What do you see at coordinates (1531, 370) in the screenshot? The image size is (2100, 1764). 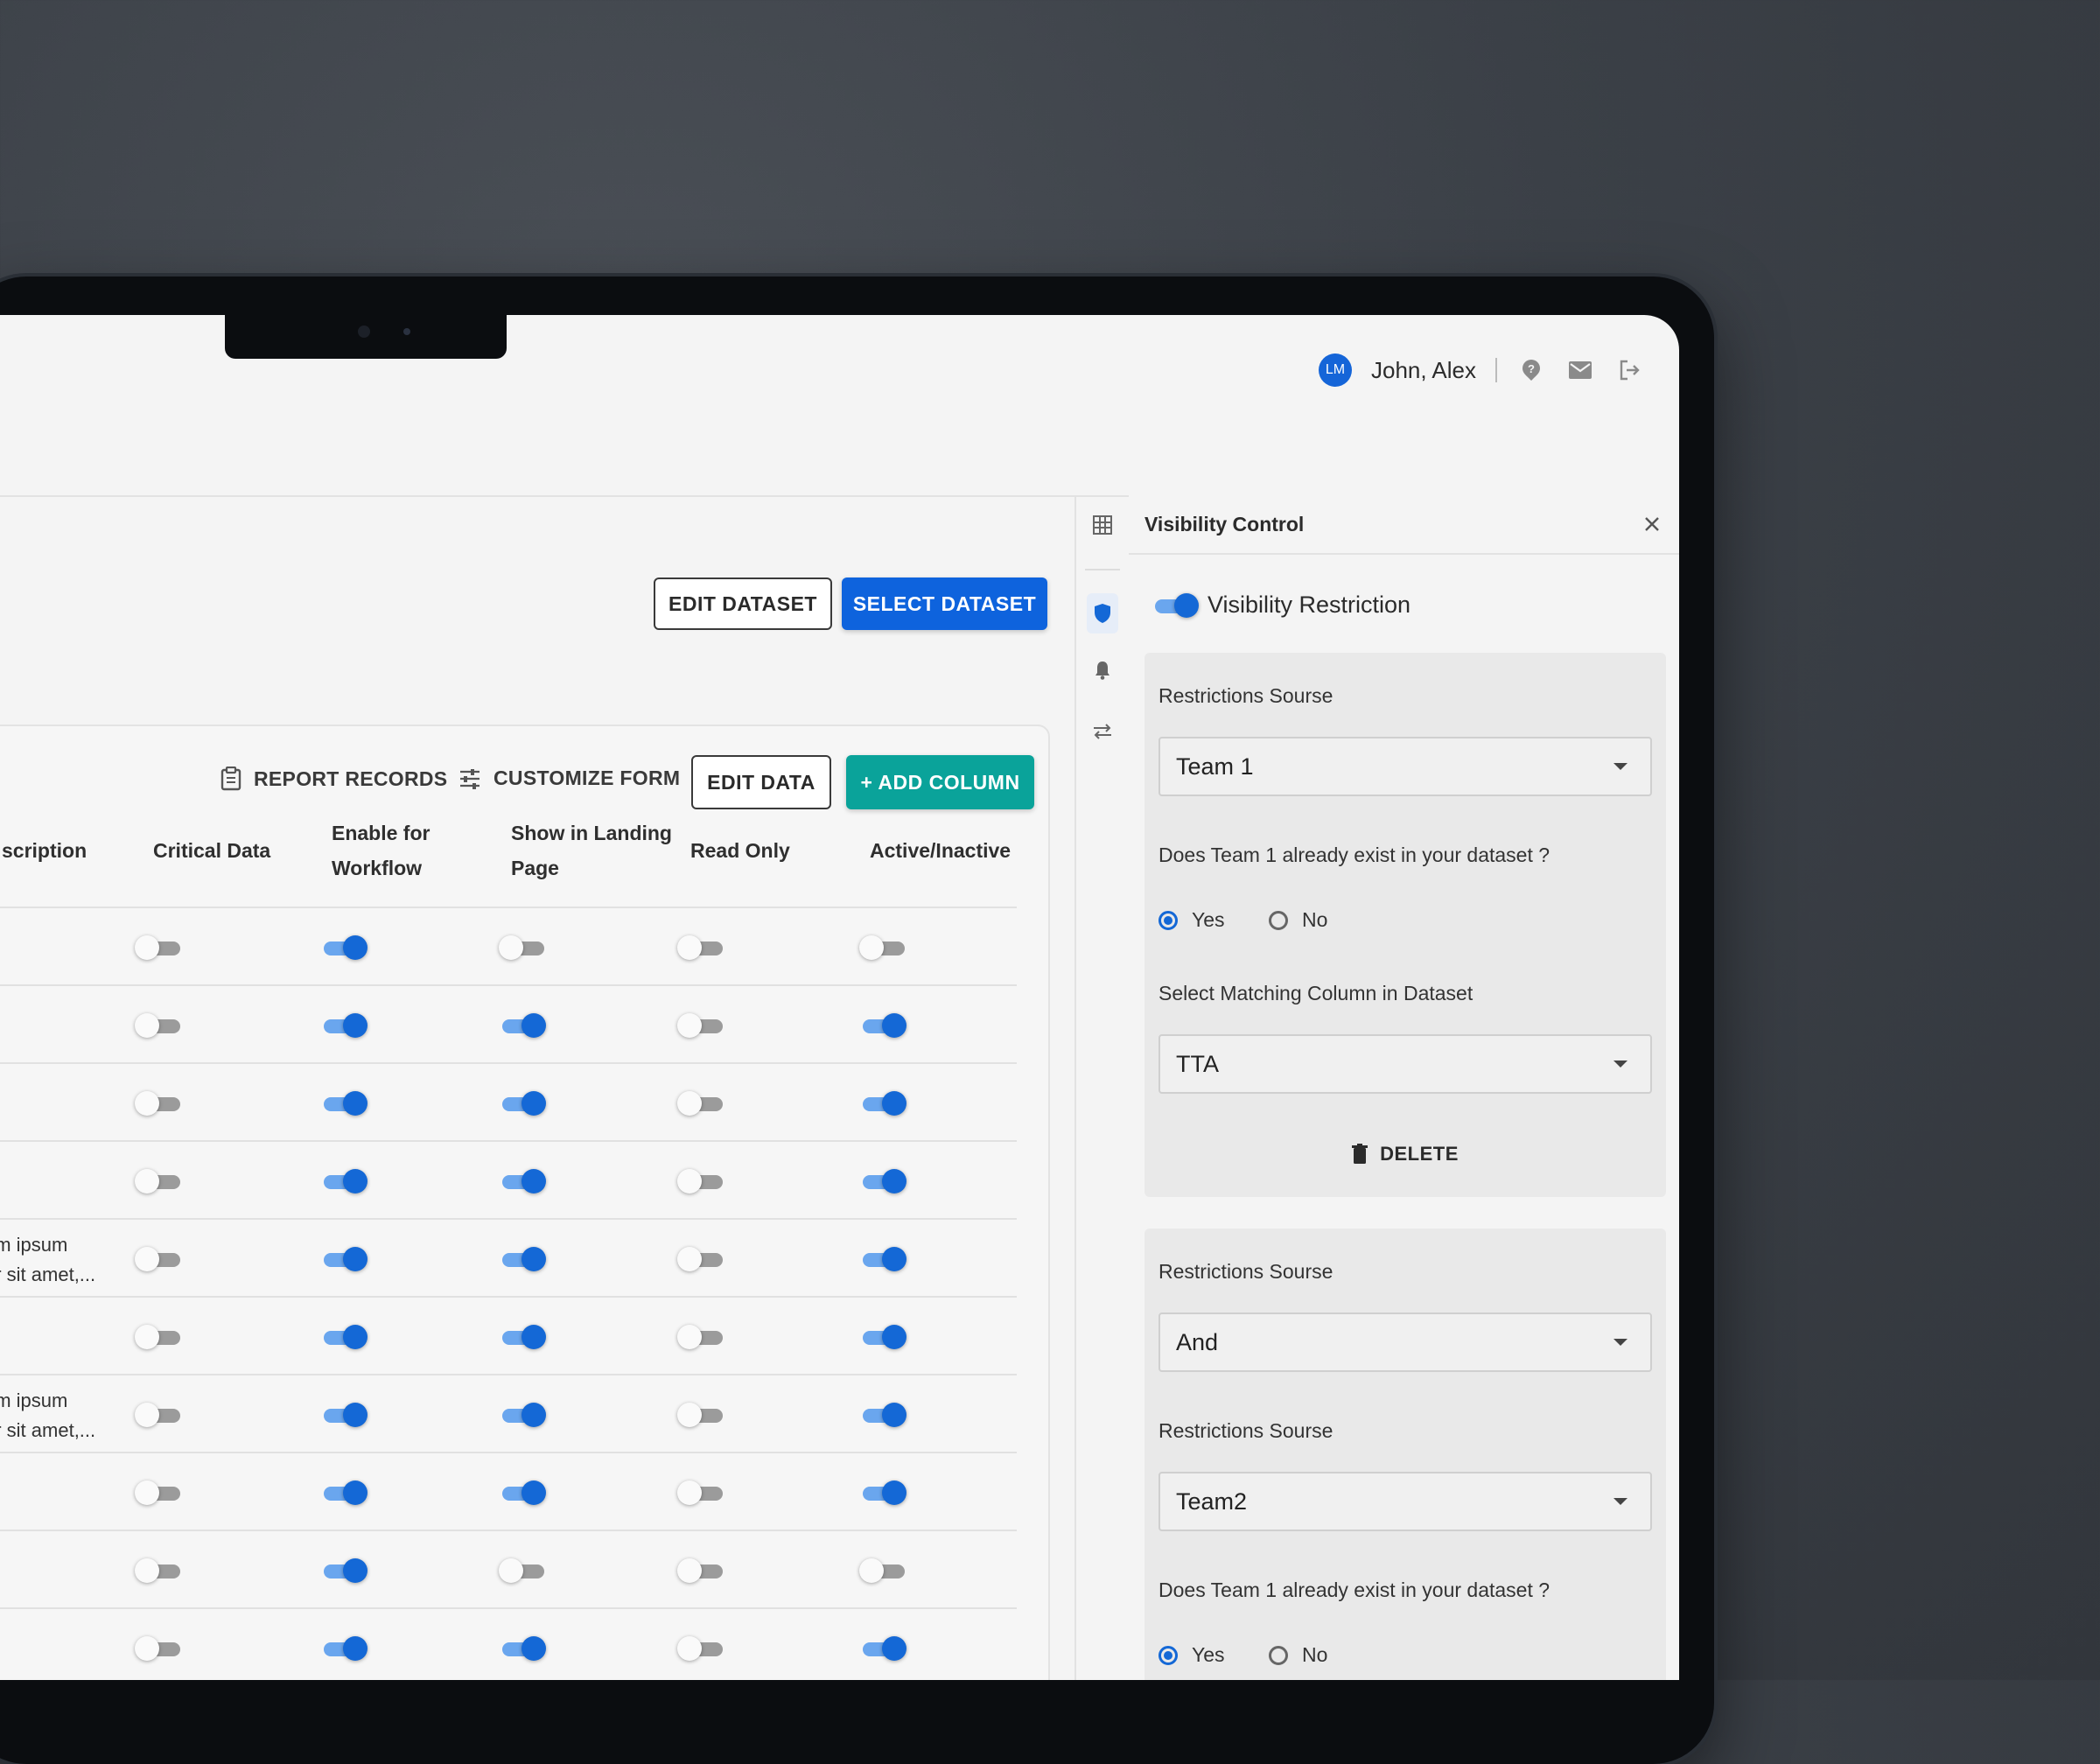 I see `help-icon: ?` at bounding box center [1531, 370].